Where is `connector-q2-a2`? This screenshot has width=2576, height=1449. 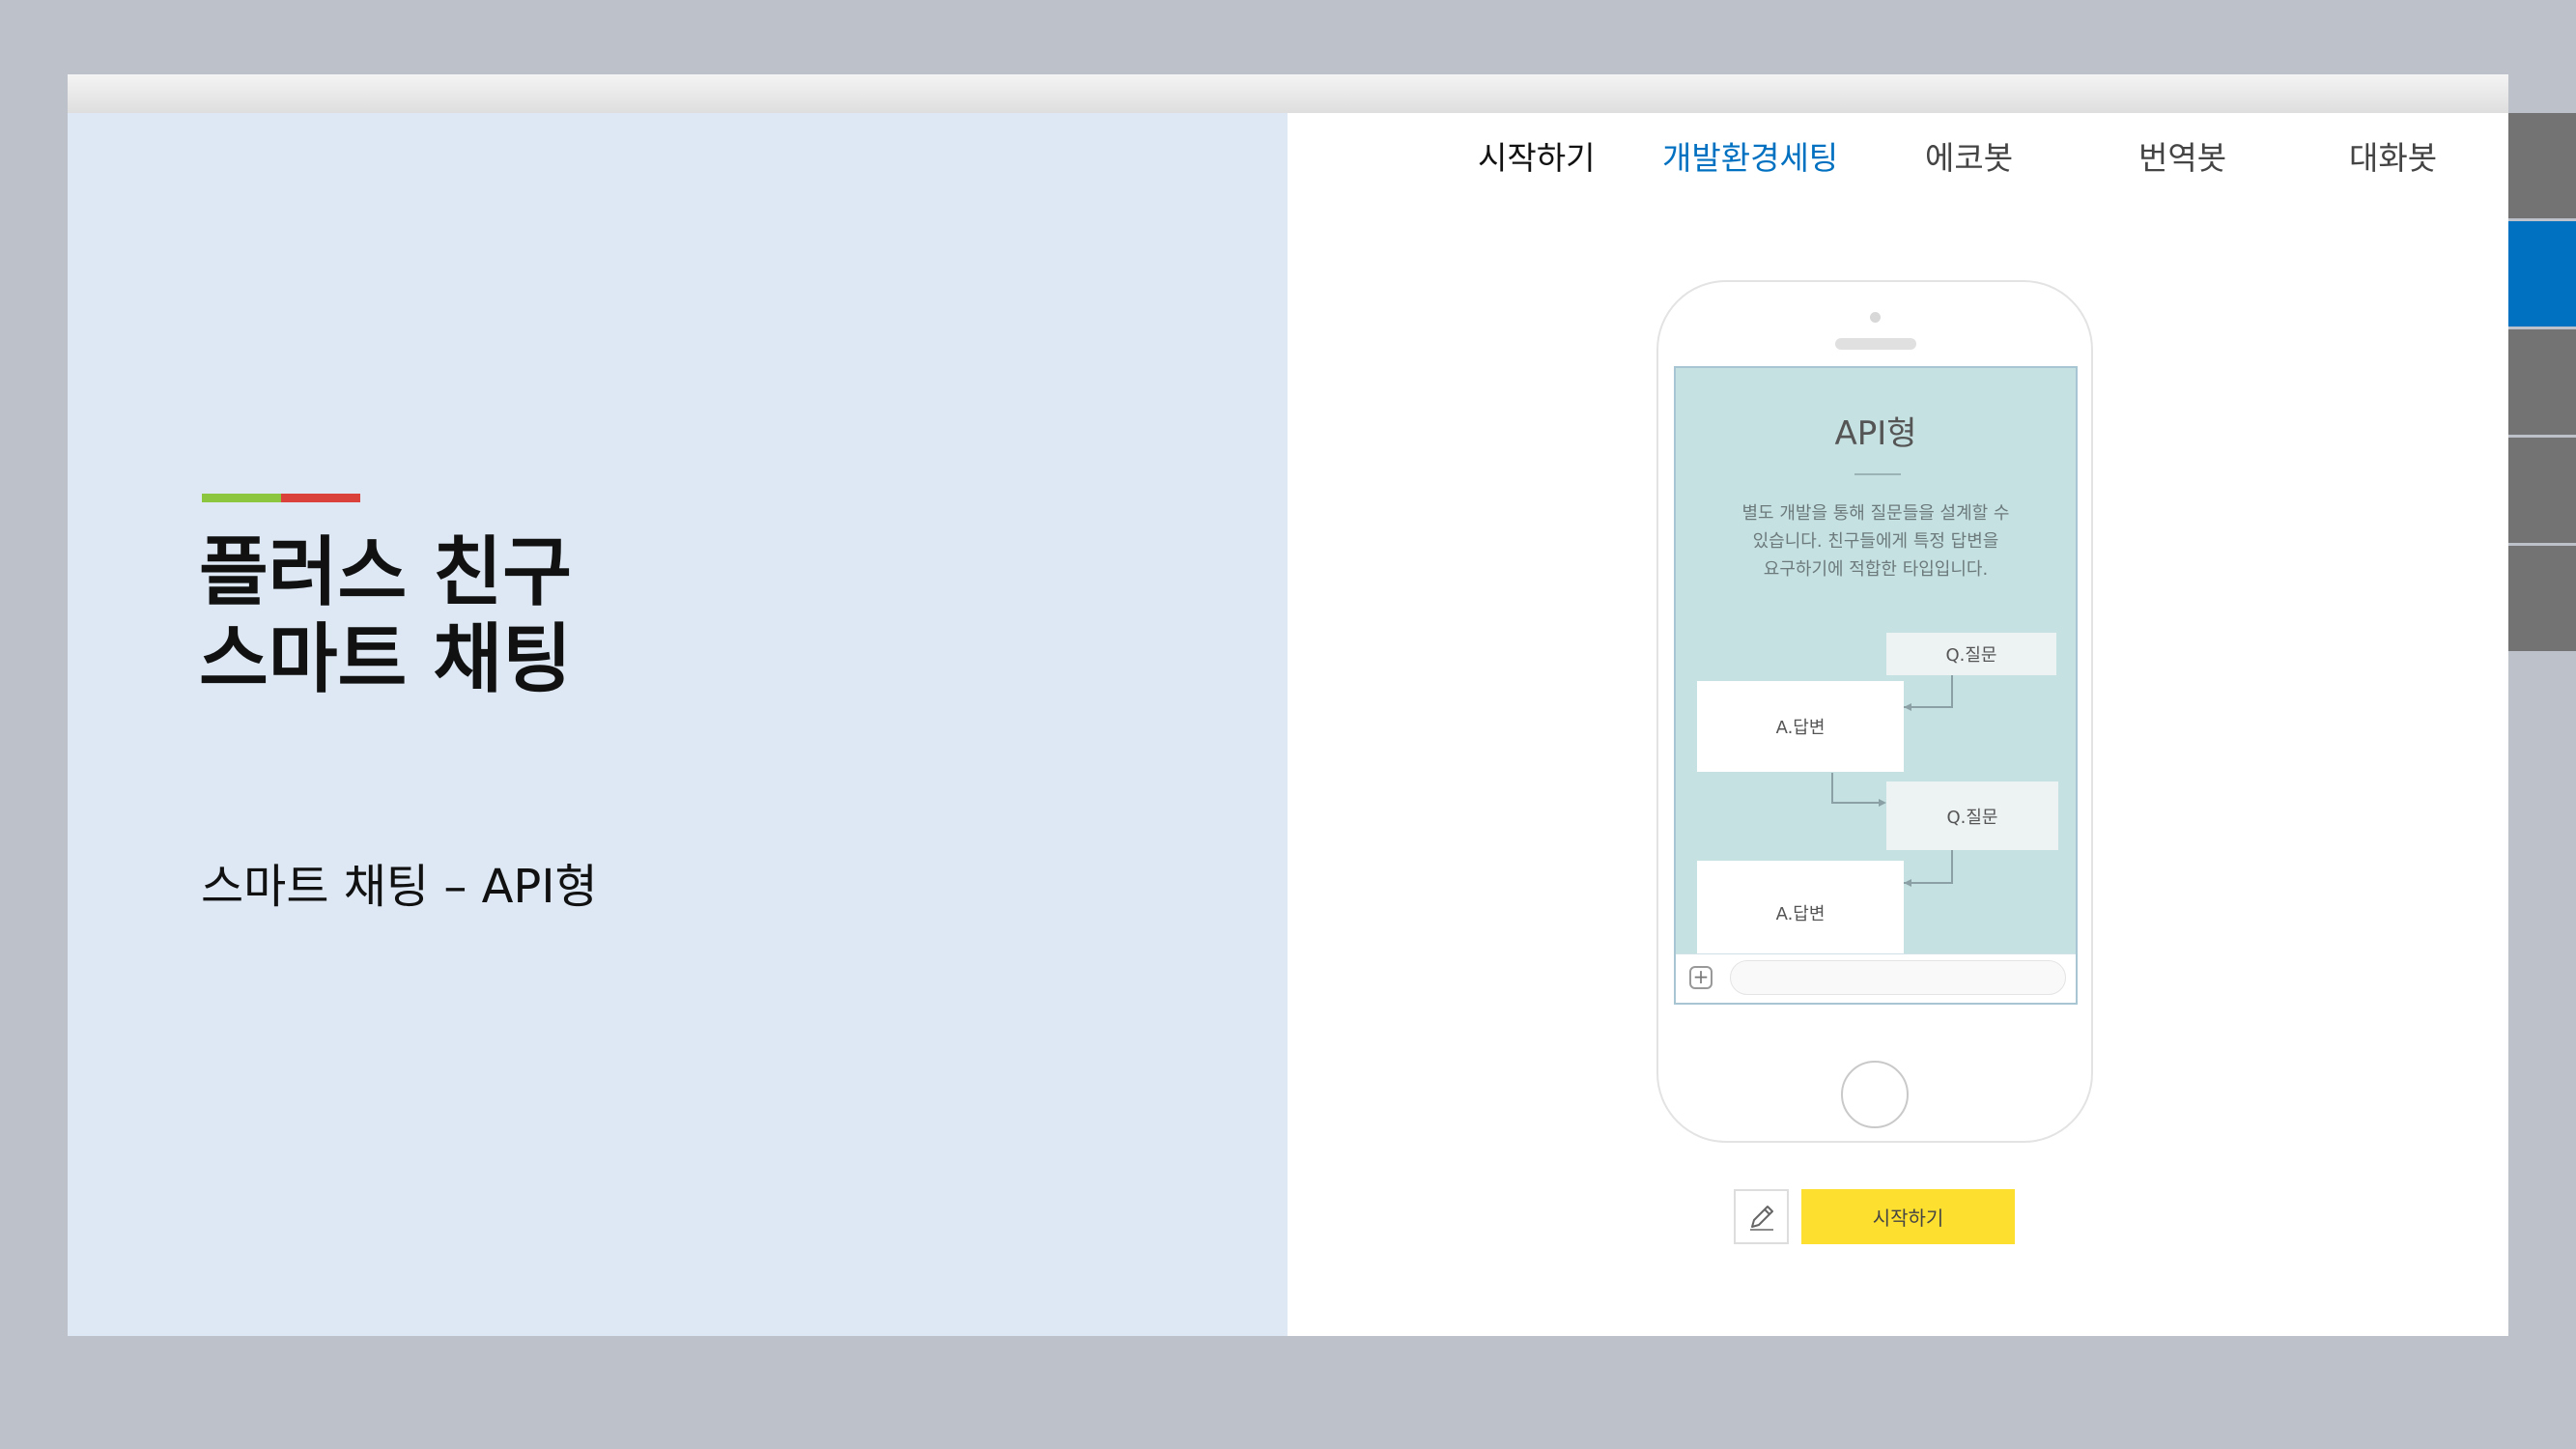
connector-q2-a2 is located at coordinates (1928, 867).